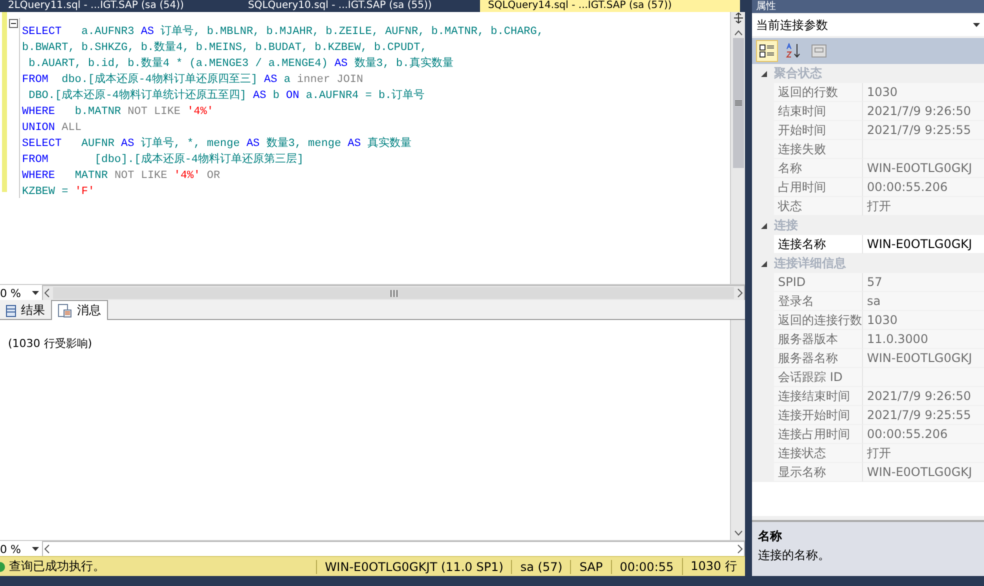 The width and height of the screenshot is (984, 586). I want to click on property-name: 结束时间, so click(818, 111).